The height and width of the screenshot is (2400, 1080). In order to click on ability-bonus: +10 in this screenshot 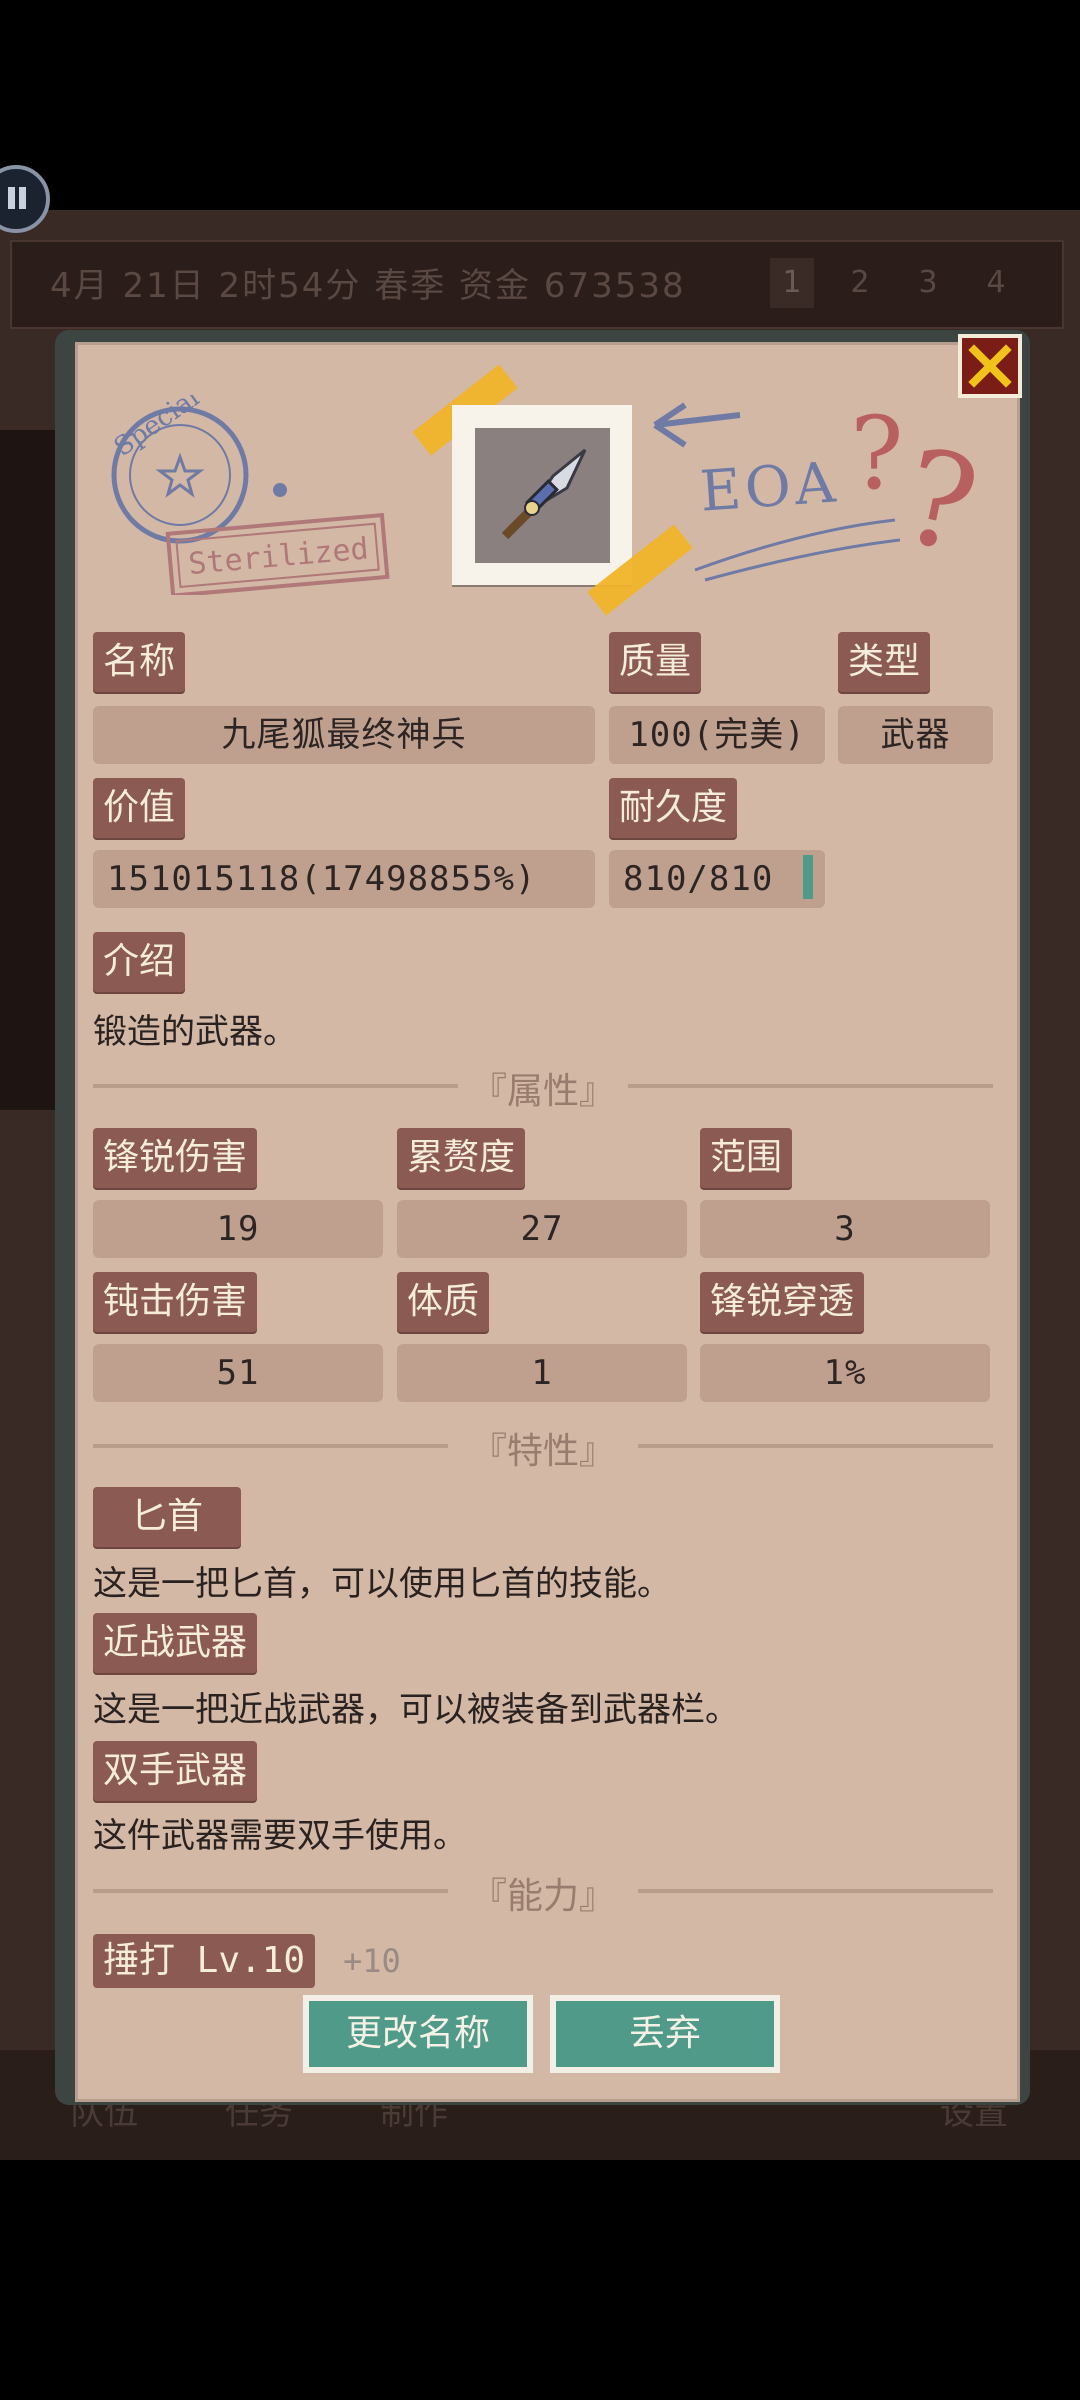, I will do `click(372, 1961)`.